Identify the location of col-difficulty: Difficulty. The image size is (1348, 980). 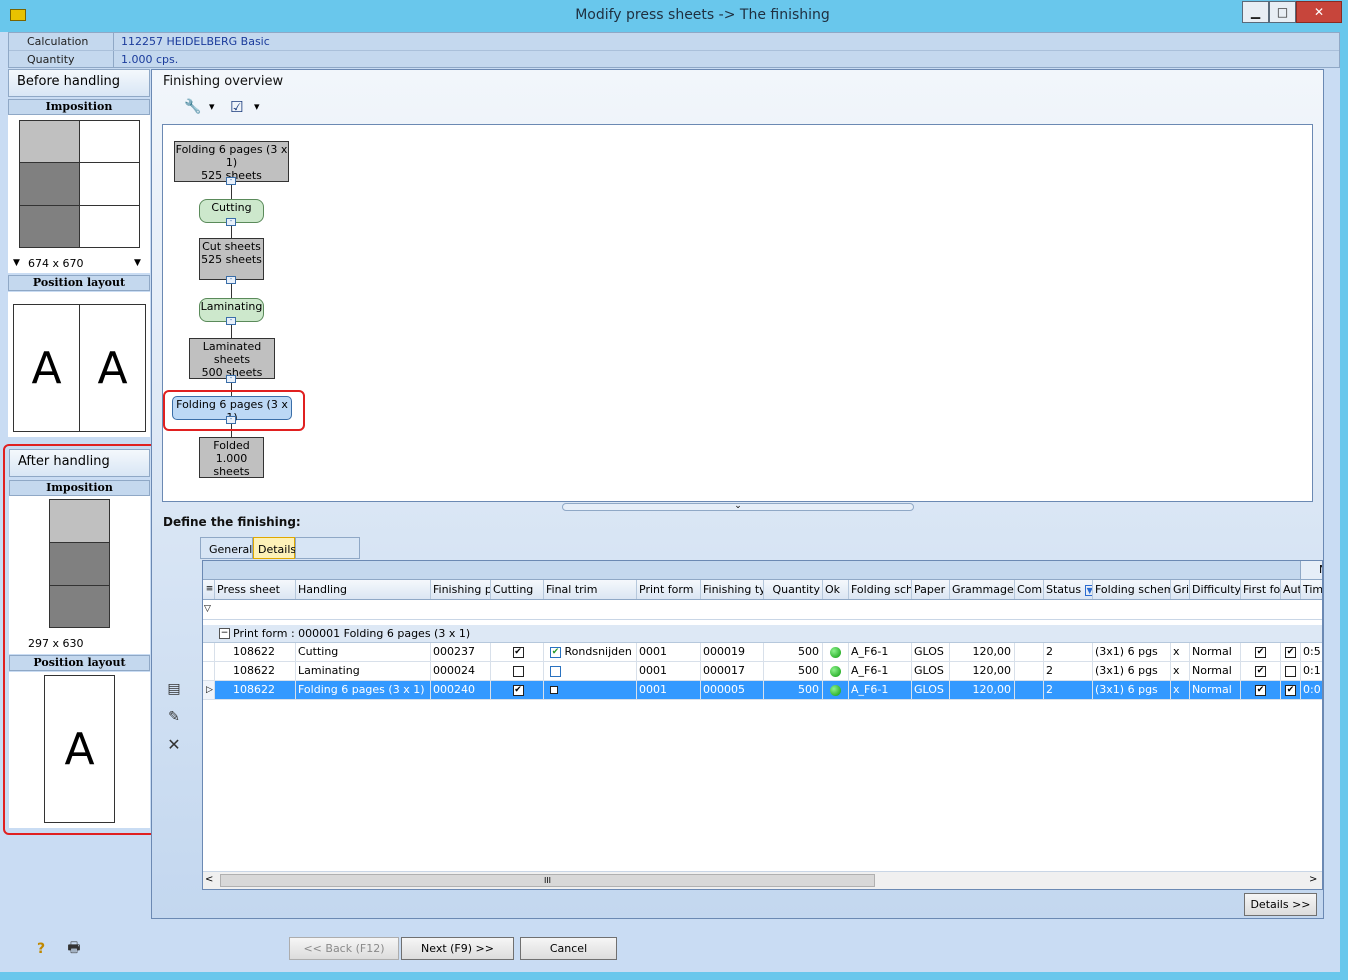
(1215, 589).